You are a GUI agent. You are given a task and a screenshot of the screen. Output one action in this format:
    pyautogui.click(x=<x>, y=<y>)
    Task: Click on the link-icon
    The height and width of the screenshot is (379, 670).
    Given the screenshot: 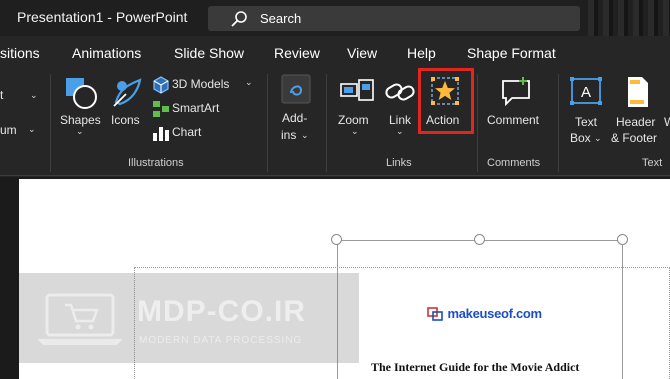 What is the action you would take?
    pyautogui.click(x=400, y=92)
    